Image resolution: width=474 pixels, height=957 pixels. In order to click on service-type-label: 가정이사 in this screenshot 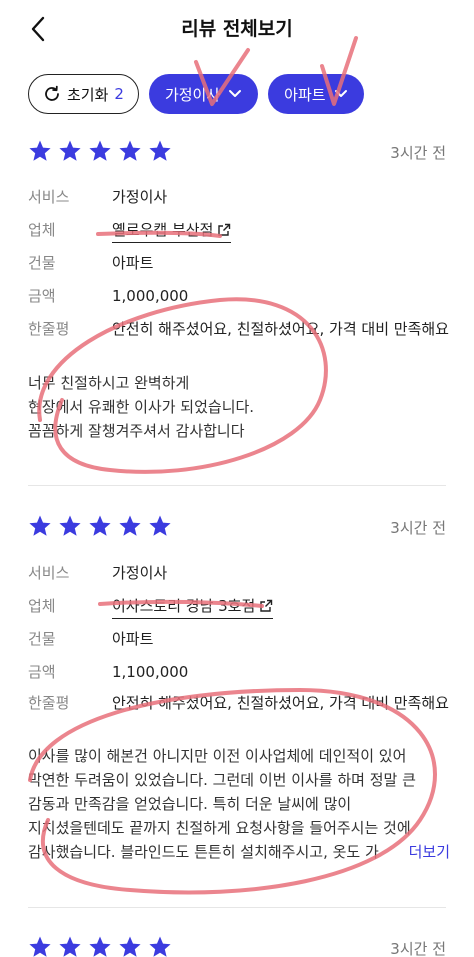, I will do `click(192, 94)`.